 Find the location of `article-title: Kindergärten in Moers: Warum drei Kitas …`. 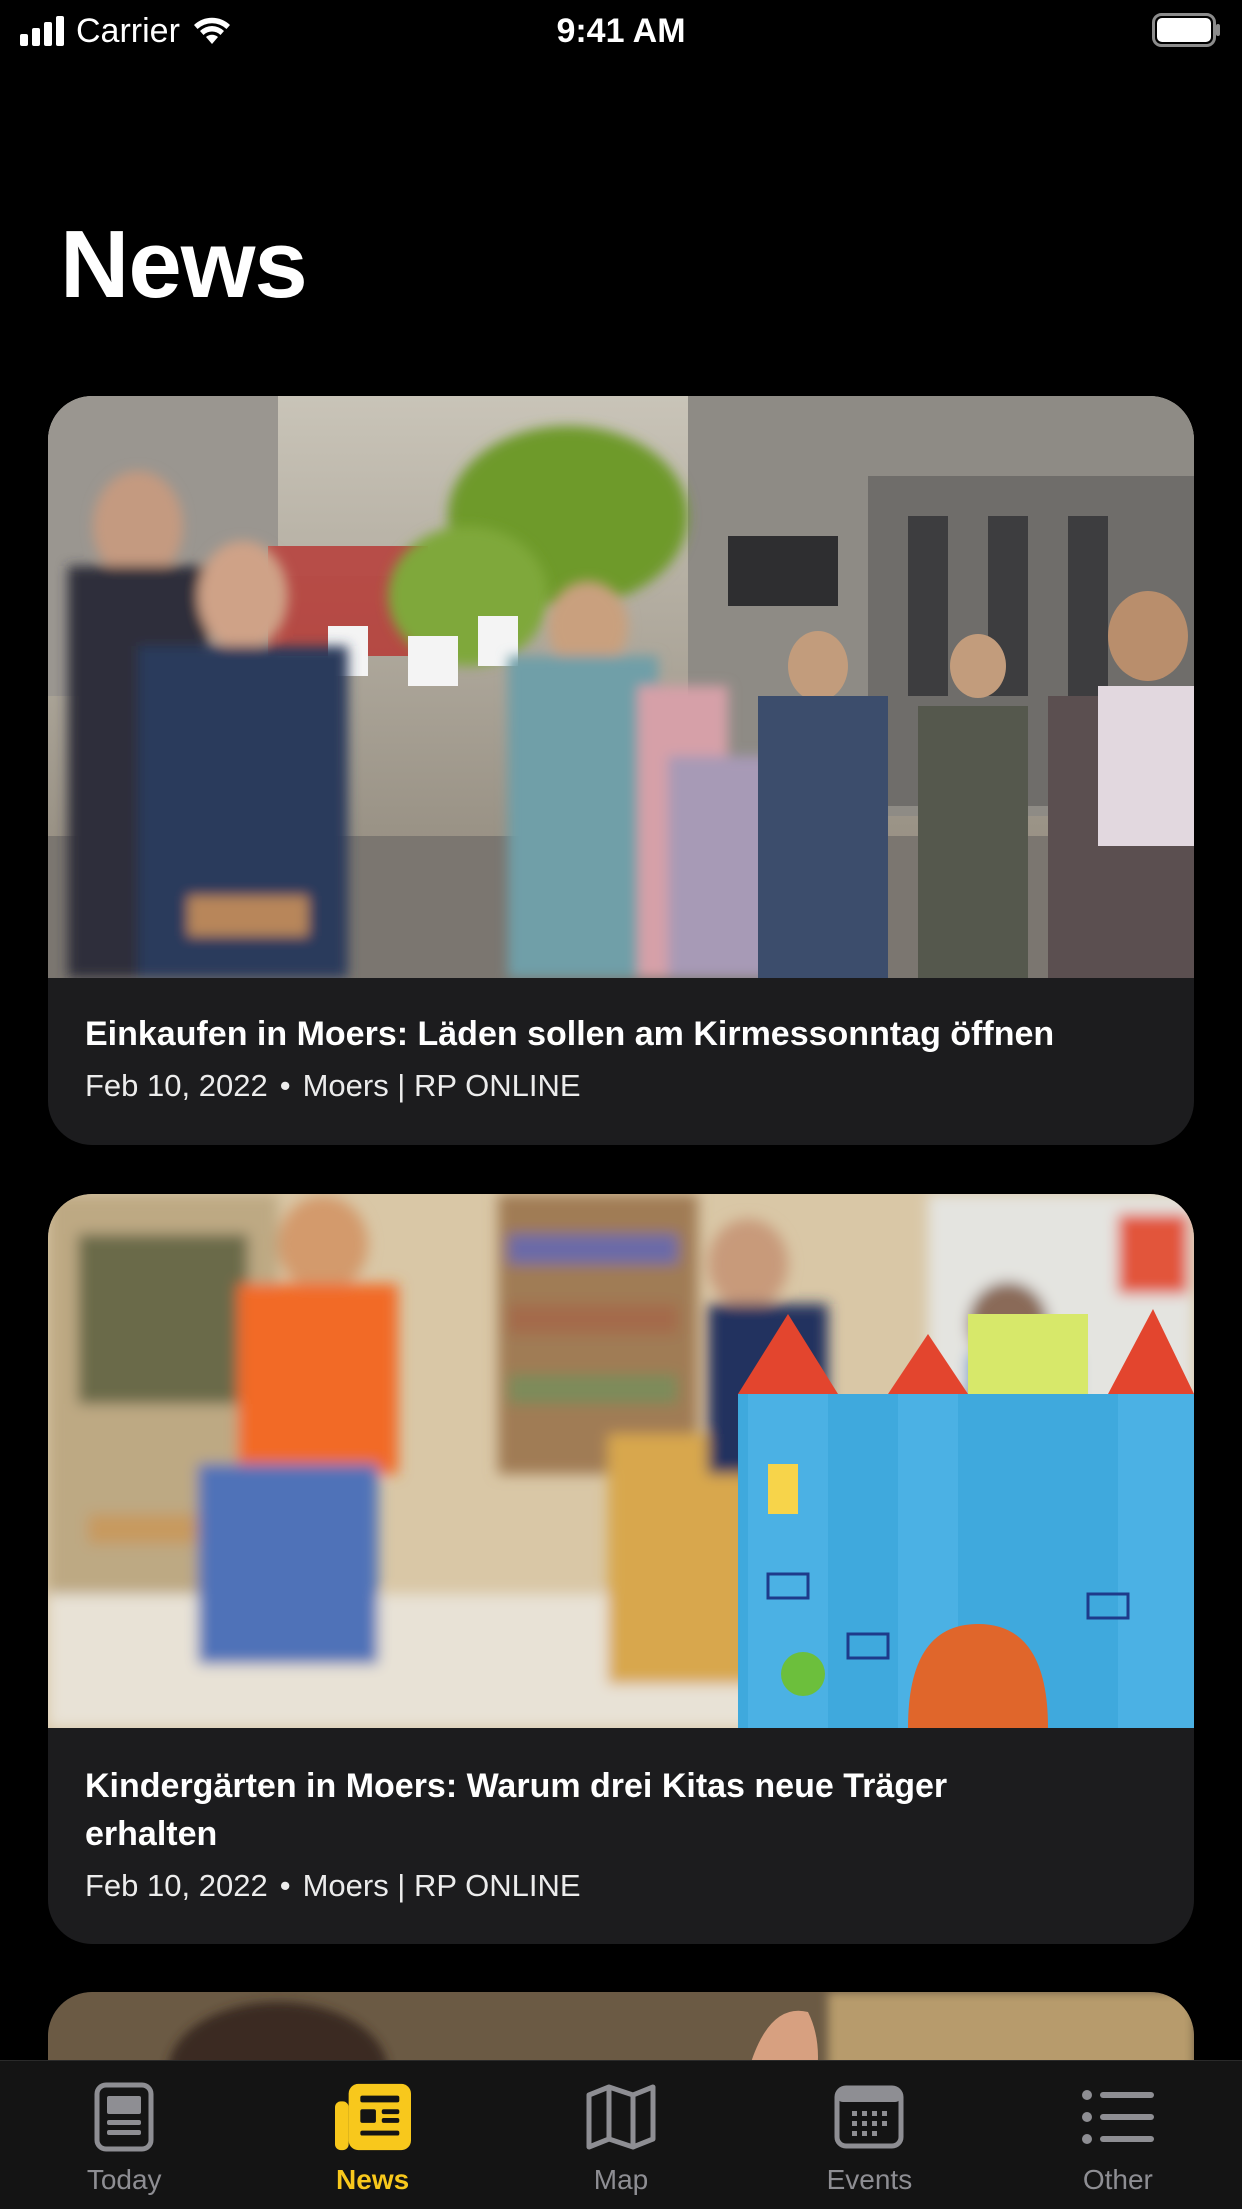

article-title: Kindergärten in Moers: Warum drei Kitas … is located at coordinates (516, 1810).